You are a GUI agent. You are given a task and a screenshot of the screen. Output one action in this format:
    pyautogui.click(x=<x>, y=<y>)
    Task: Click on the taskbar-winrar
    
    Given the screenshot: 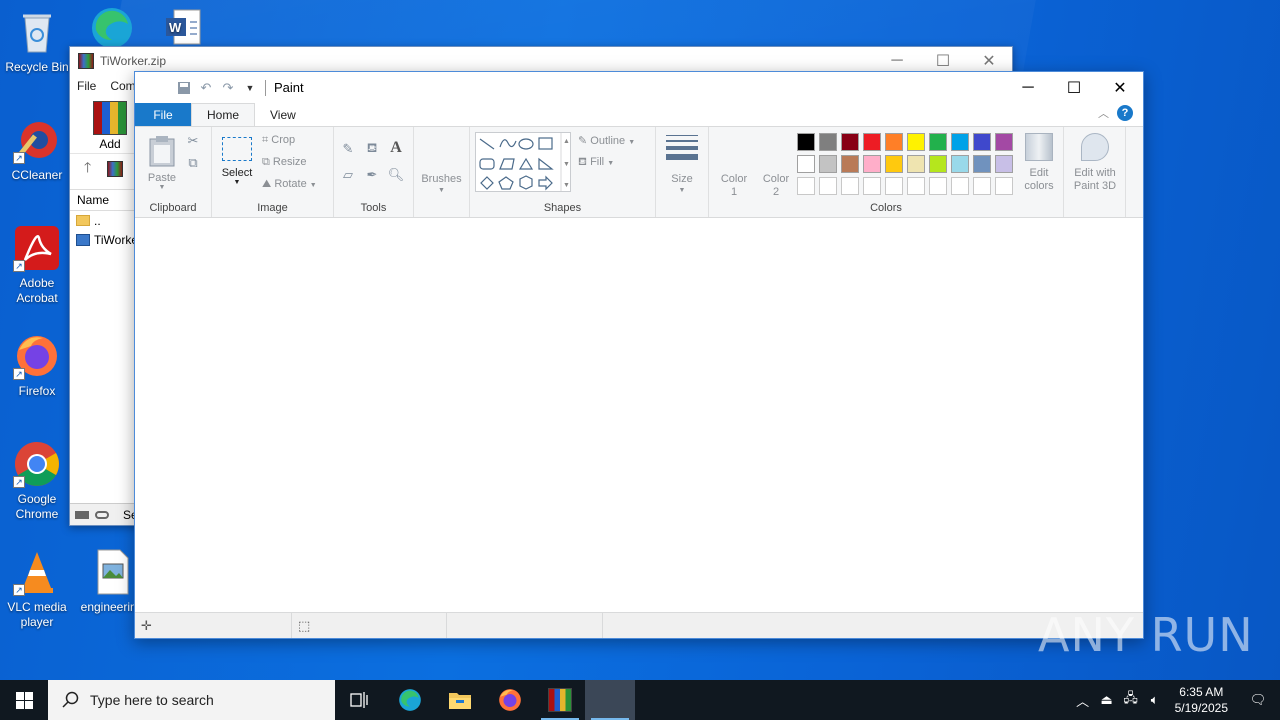 What is the action you would take?
    pyautogui.click(x=560, y=700)
    